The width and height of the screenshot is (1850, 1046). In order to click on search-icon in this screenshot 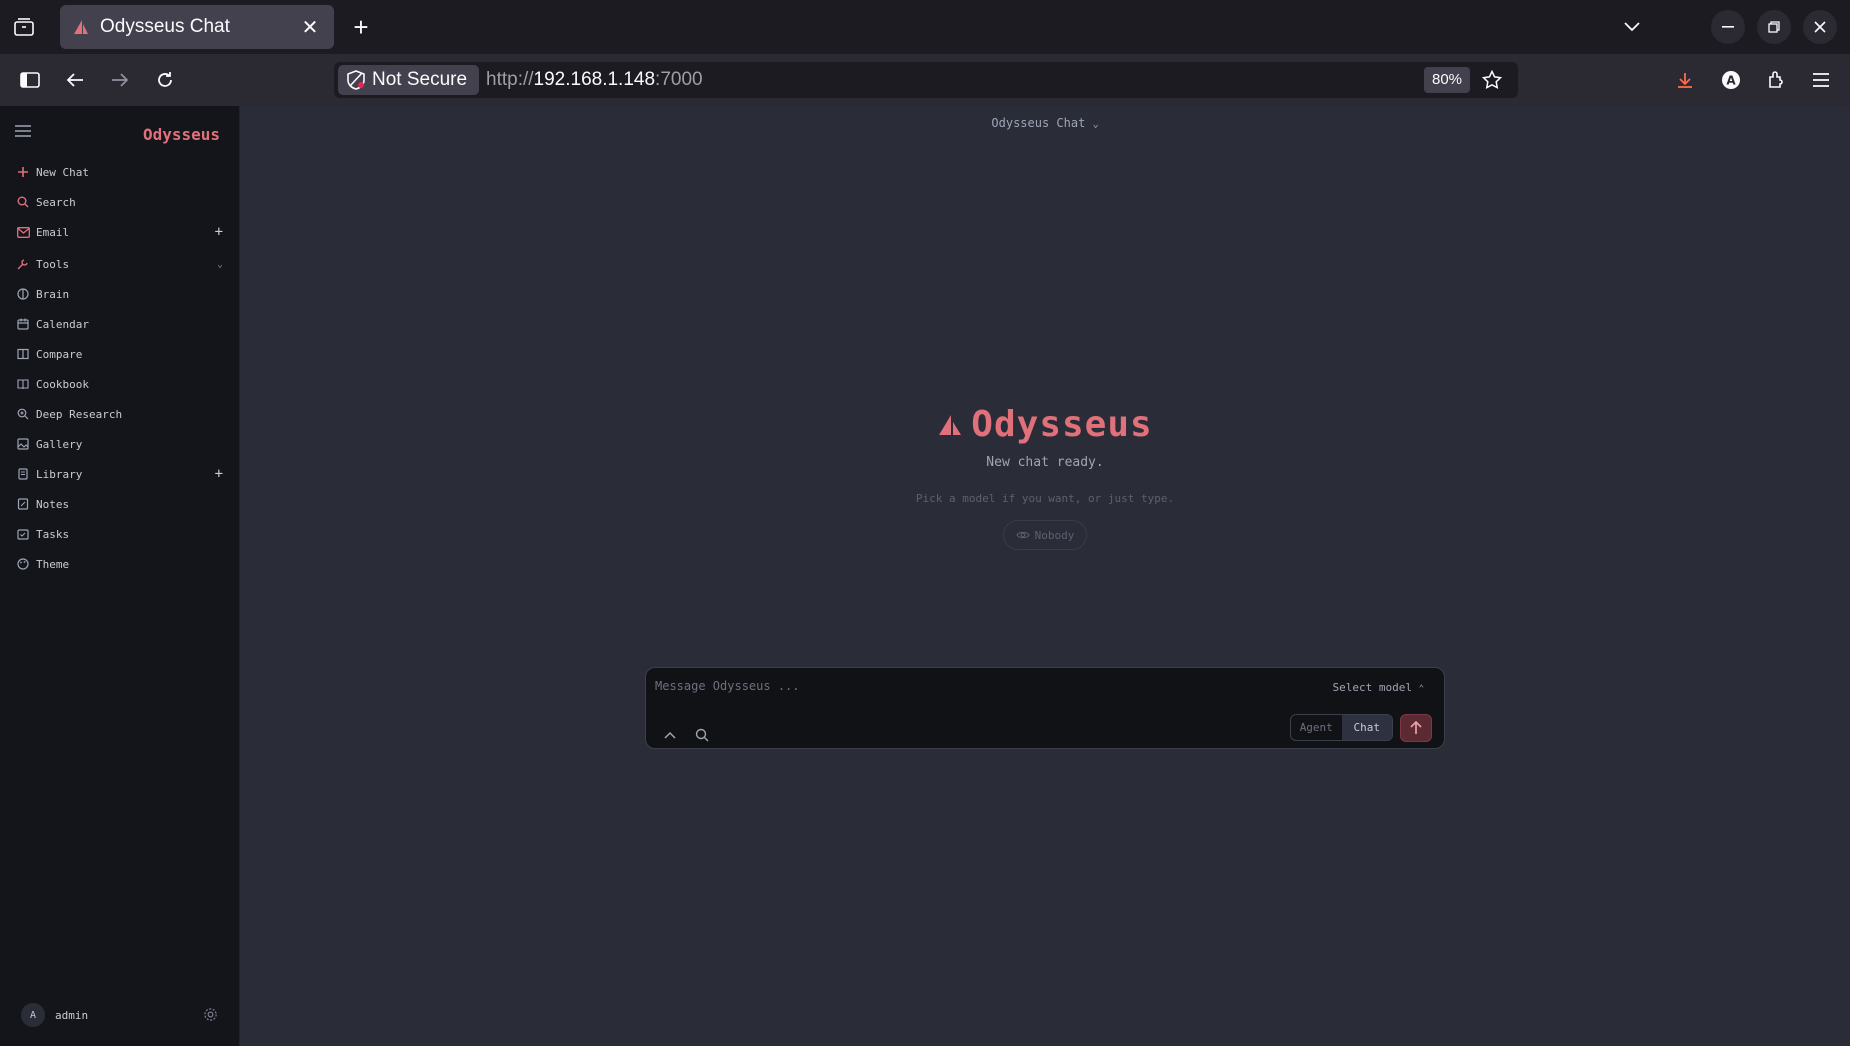, I will do `click(702, 735)`.